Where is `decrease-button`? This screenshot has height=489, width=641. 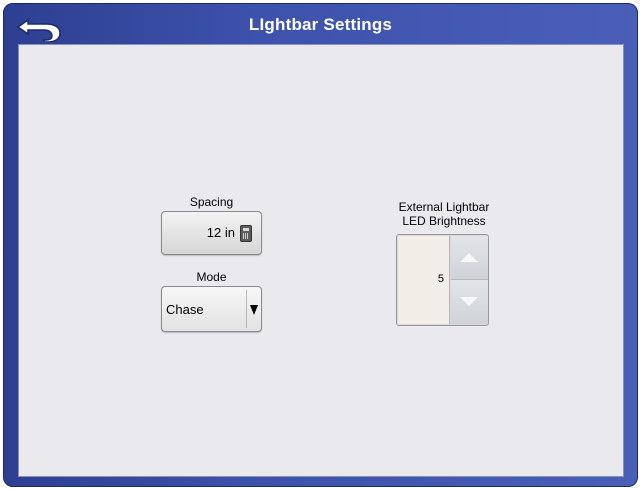
decrease-button is located at coordinates (469, 302).